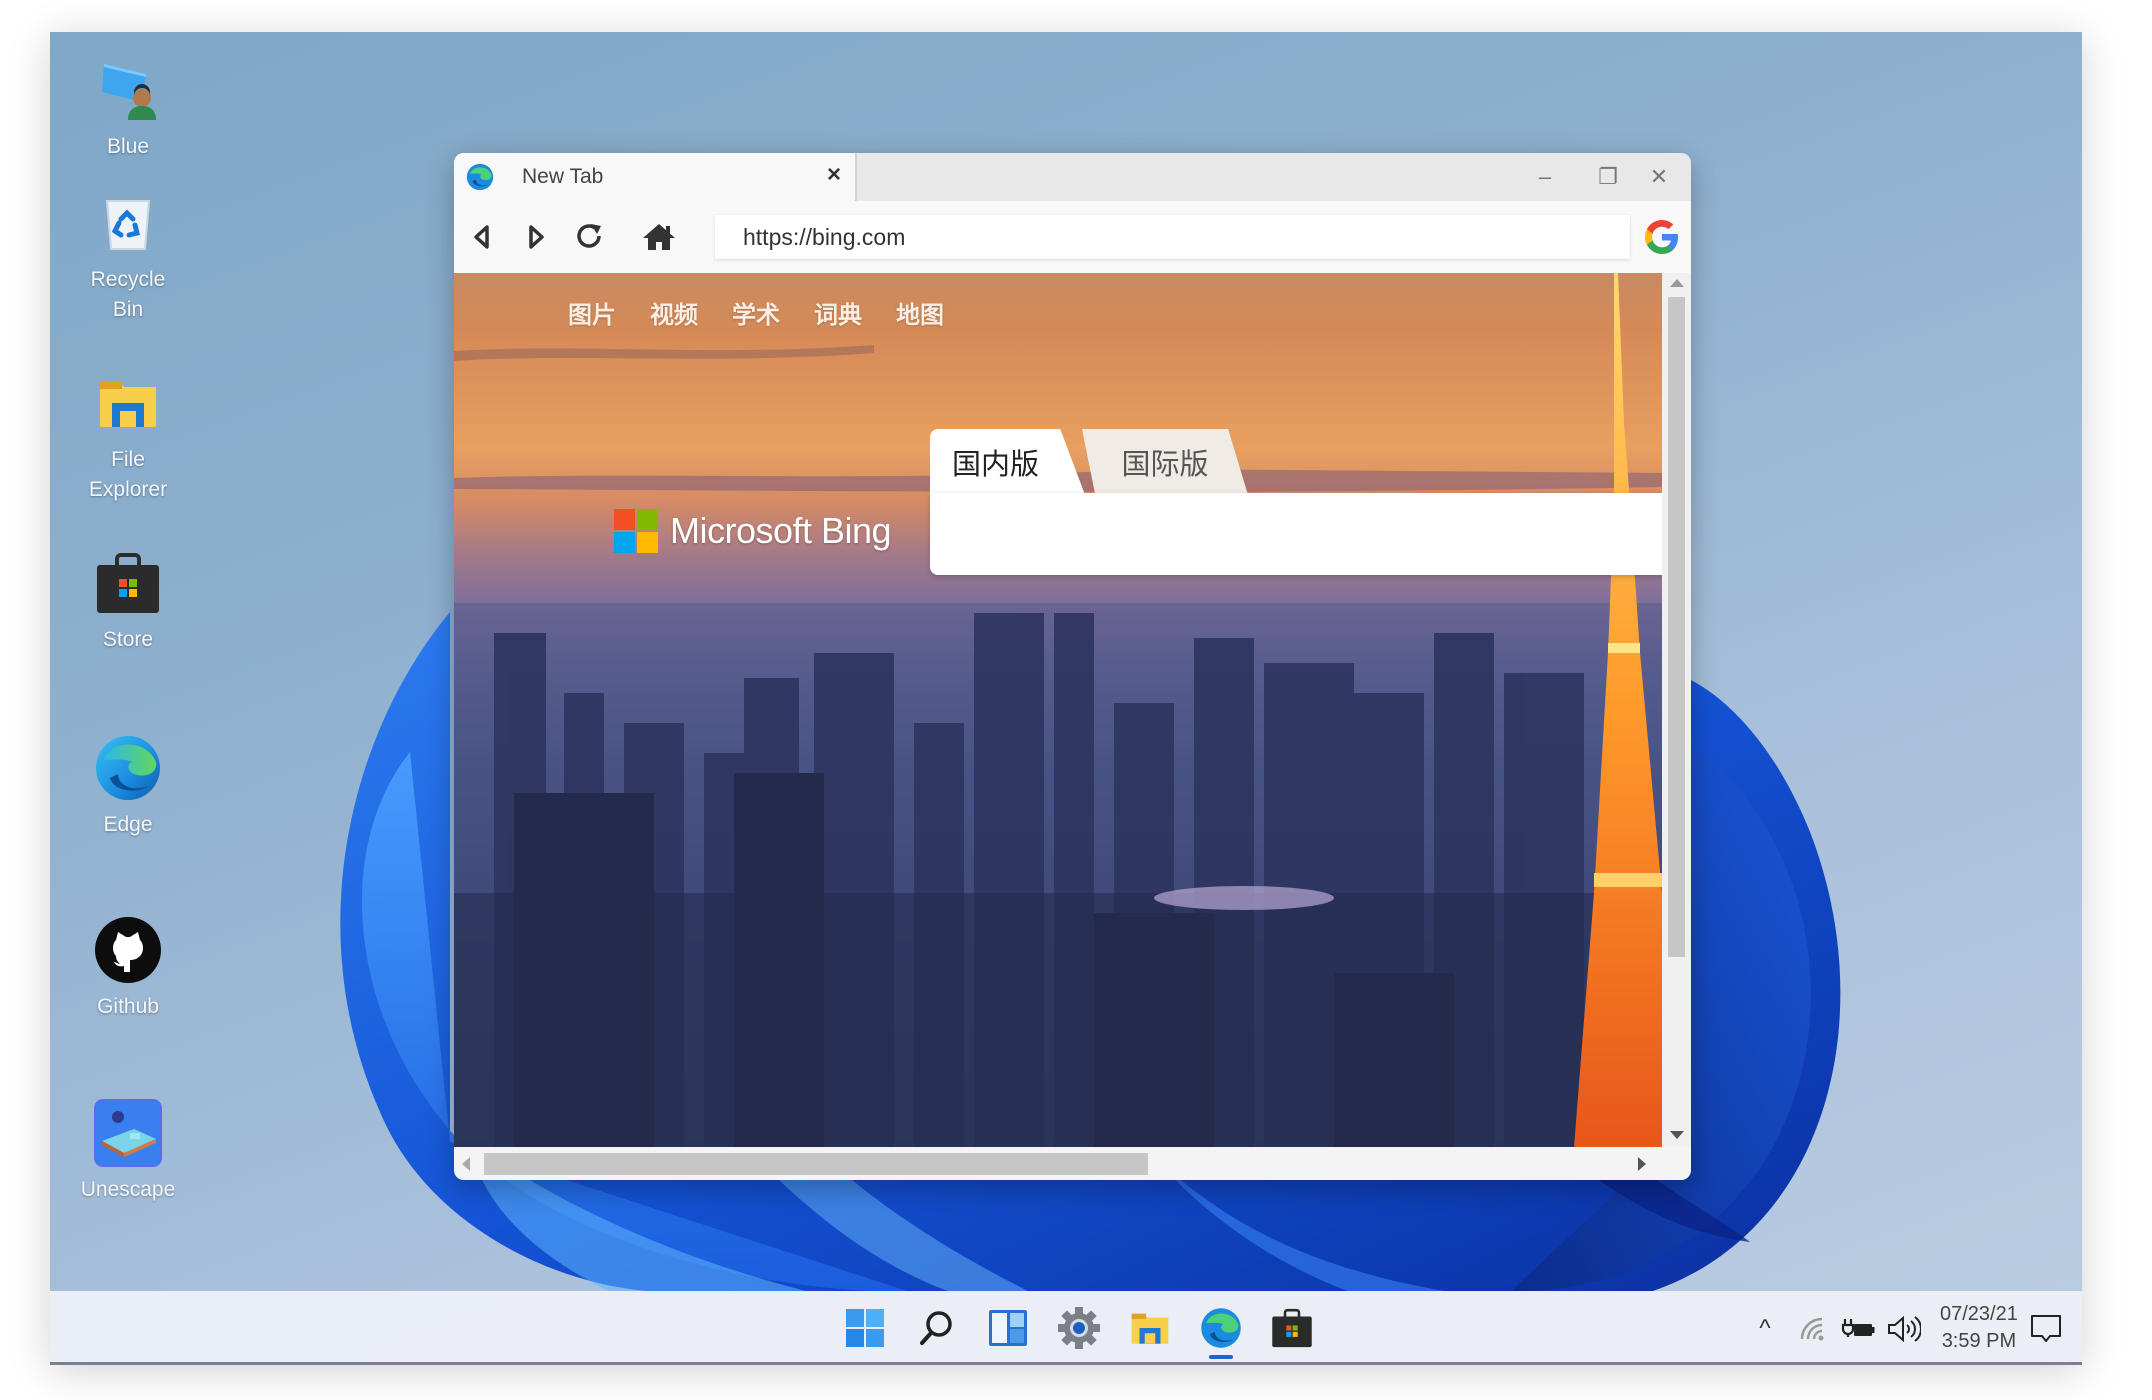  Describe the element at coordinates (1677, 1135) in the screenshot. I see `scroll-down-icon` at that location.